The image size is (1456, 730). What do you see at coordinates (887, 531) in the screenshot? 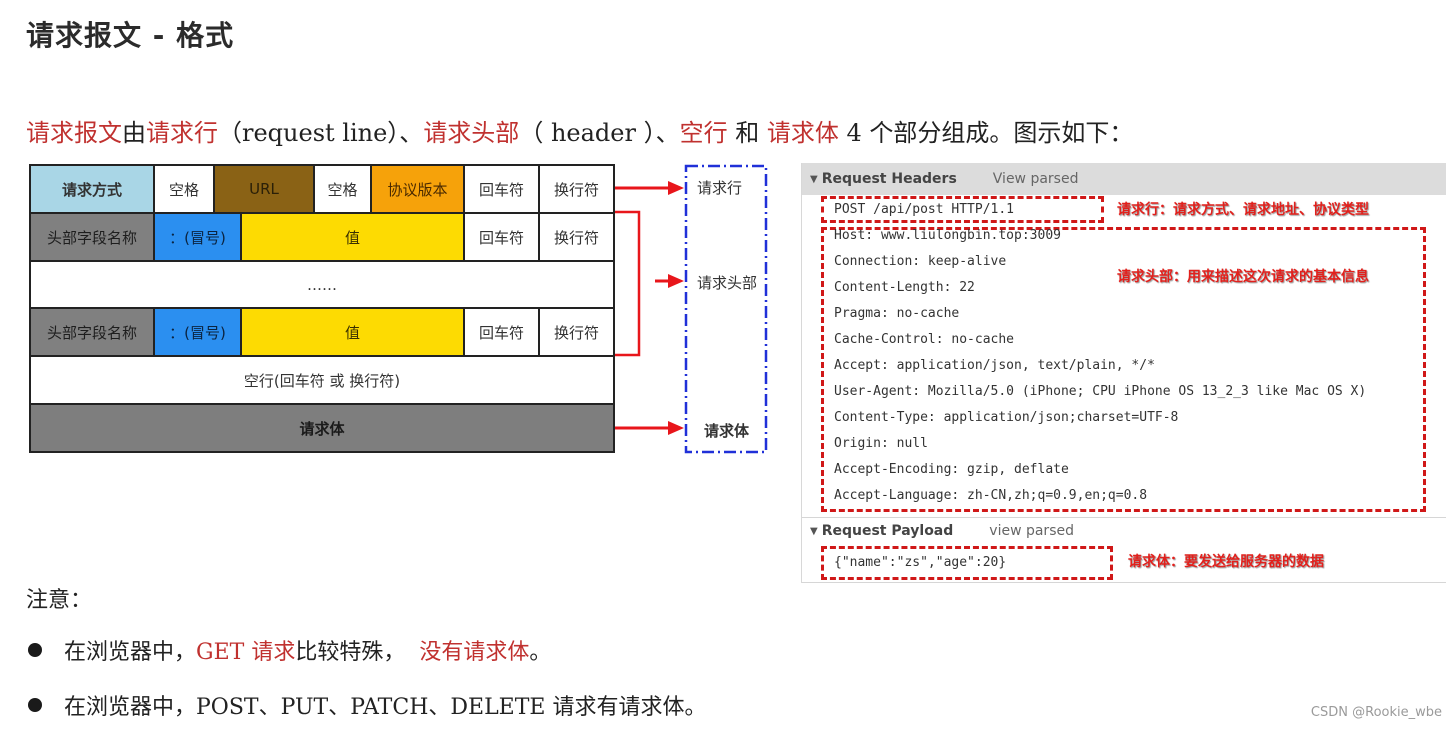
I see `section-title: Request Payload` at bounding box center [887, 531].